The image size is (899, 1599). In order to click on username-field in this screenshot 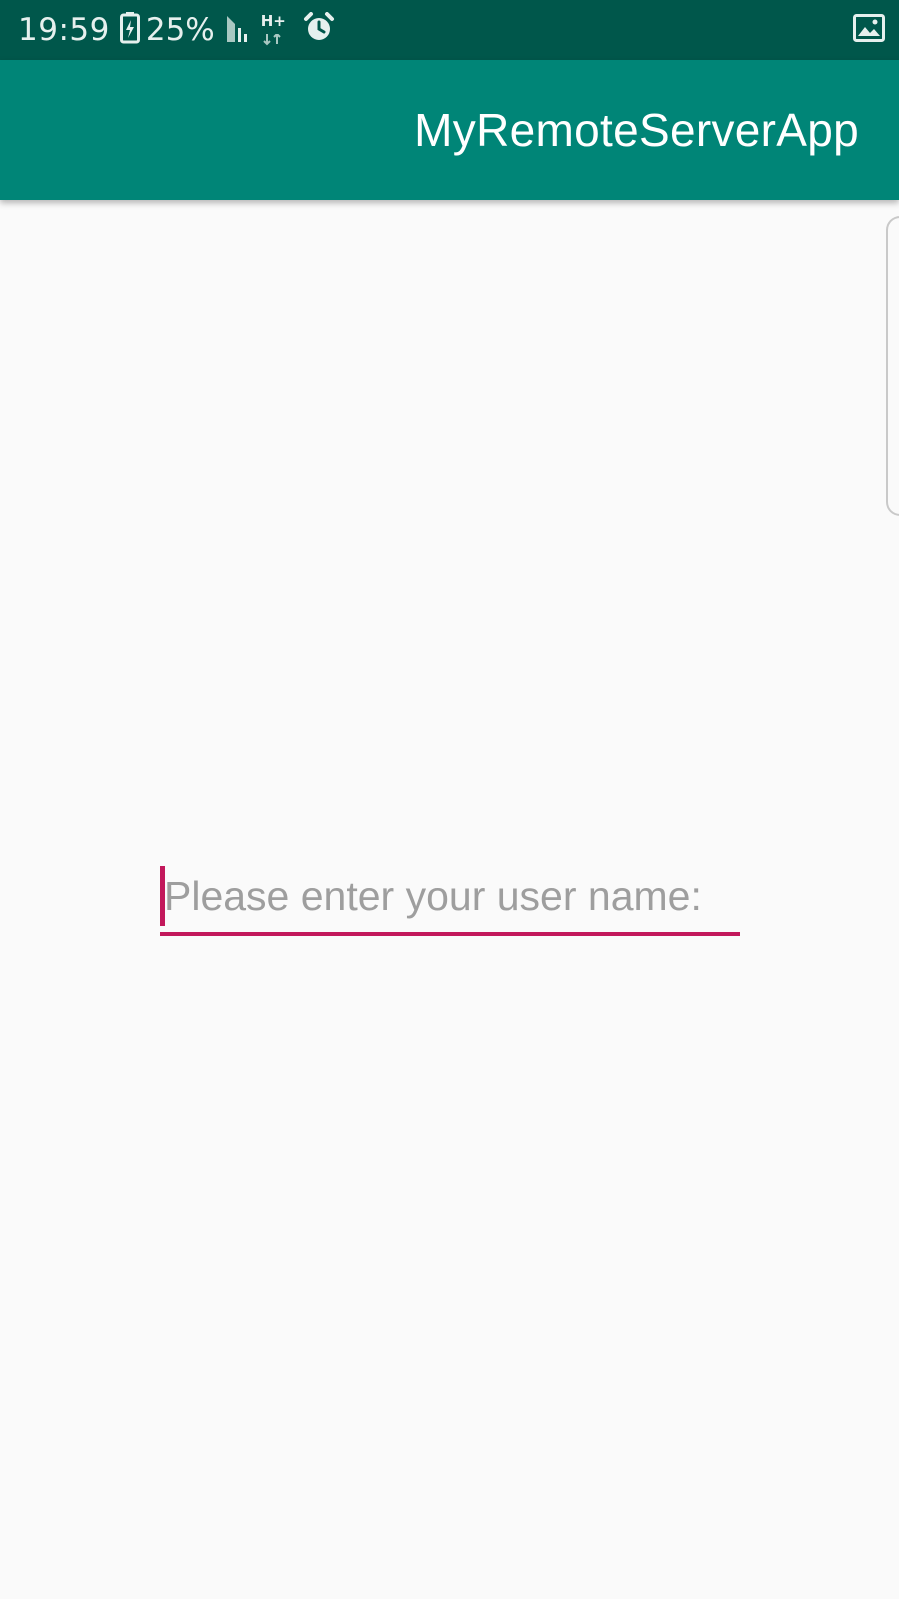, I will do `click(450, 902)`.